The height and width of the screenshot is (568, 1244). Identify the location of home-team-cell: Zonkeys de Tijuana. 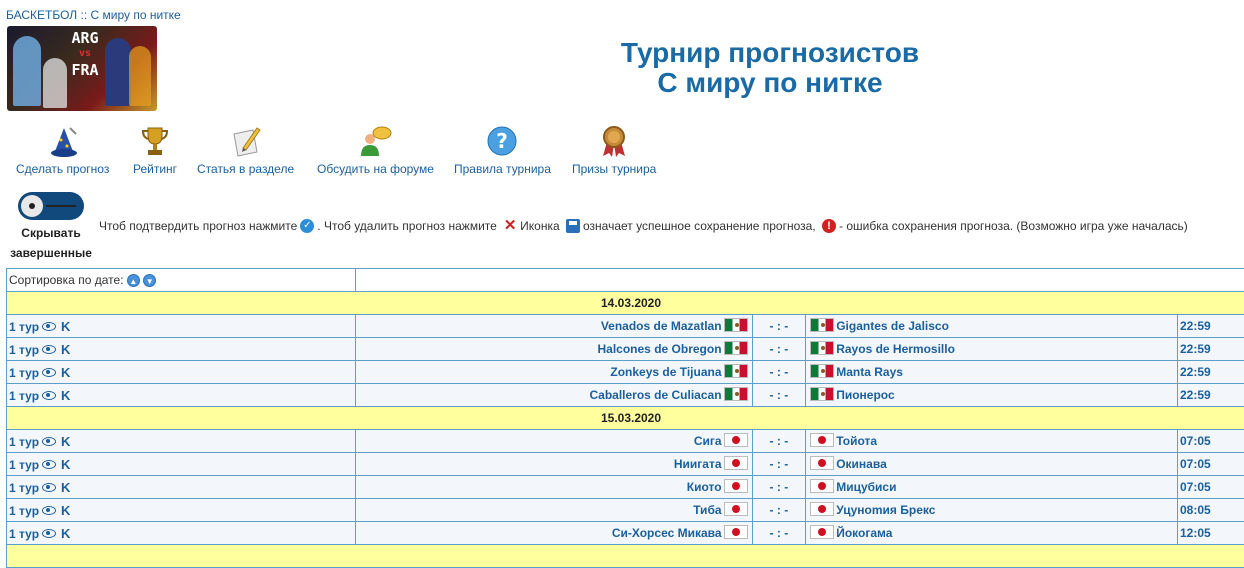
(554, 372).